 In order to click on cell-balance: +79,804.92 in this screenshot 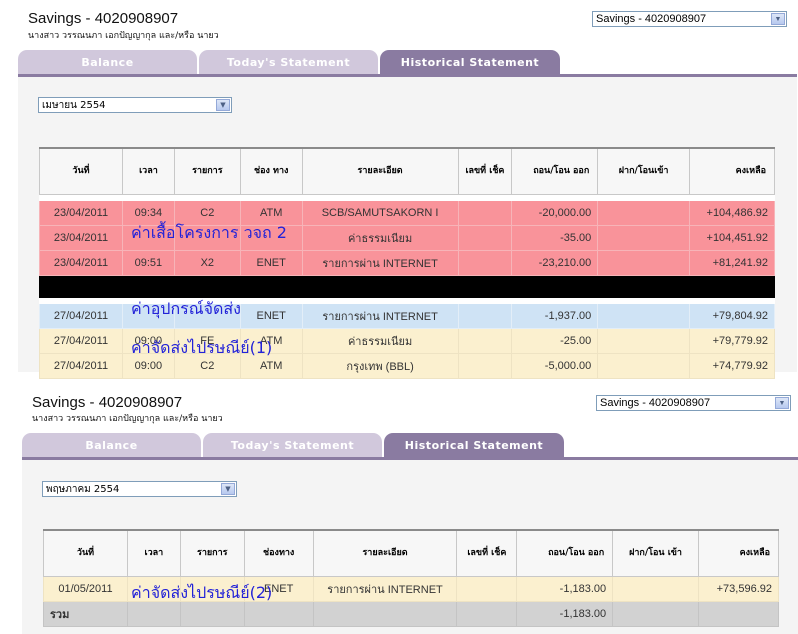, I will do `click(732, 315)`.